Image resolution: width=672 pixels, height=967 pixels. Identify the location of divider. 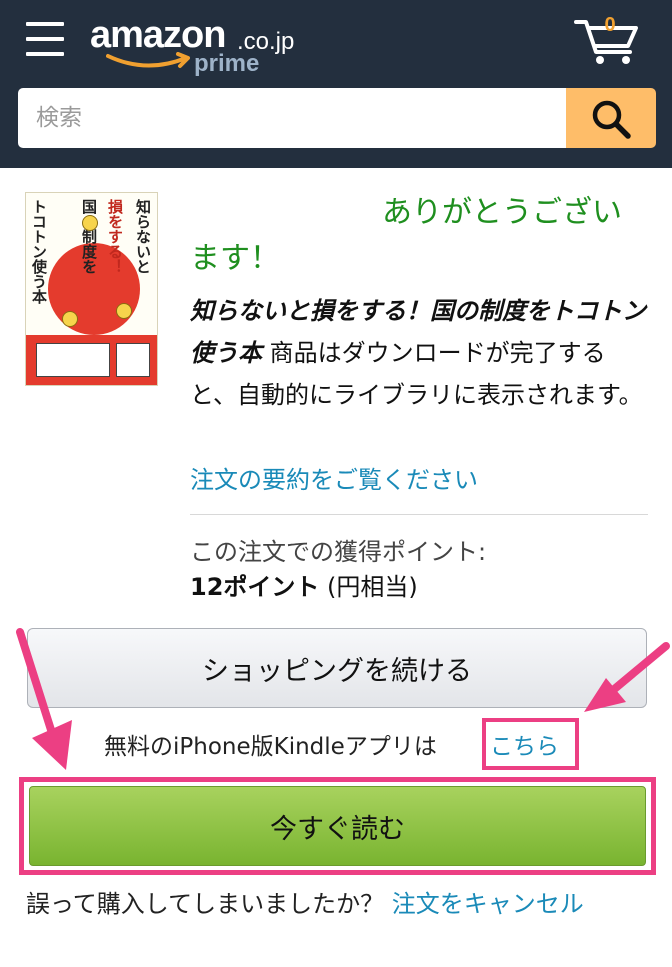
(419, 514).